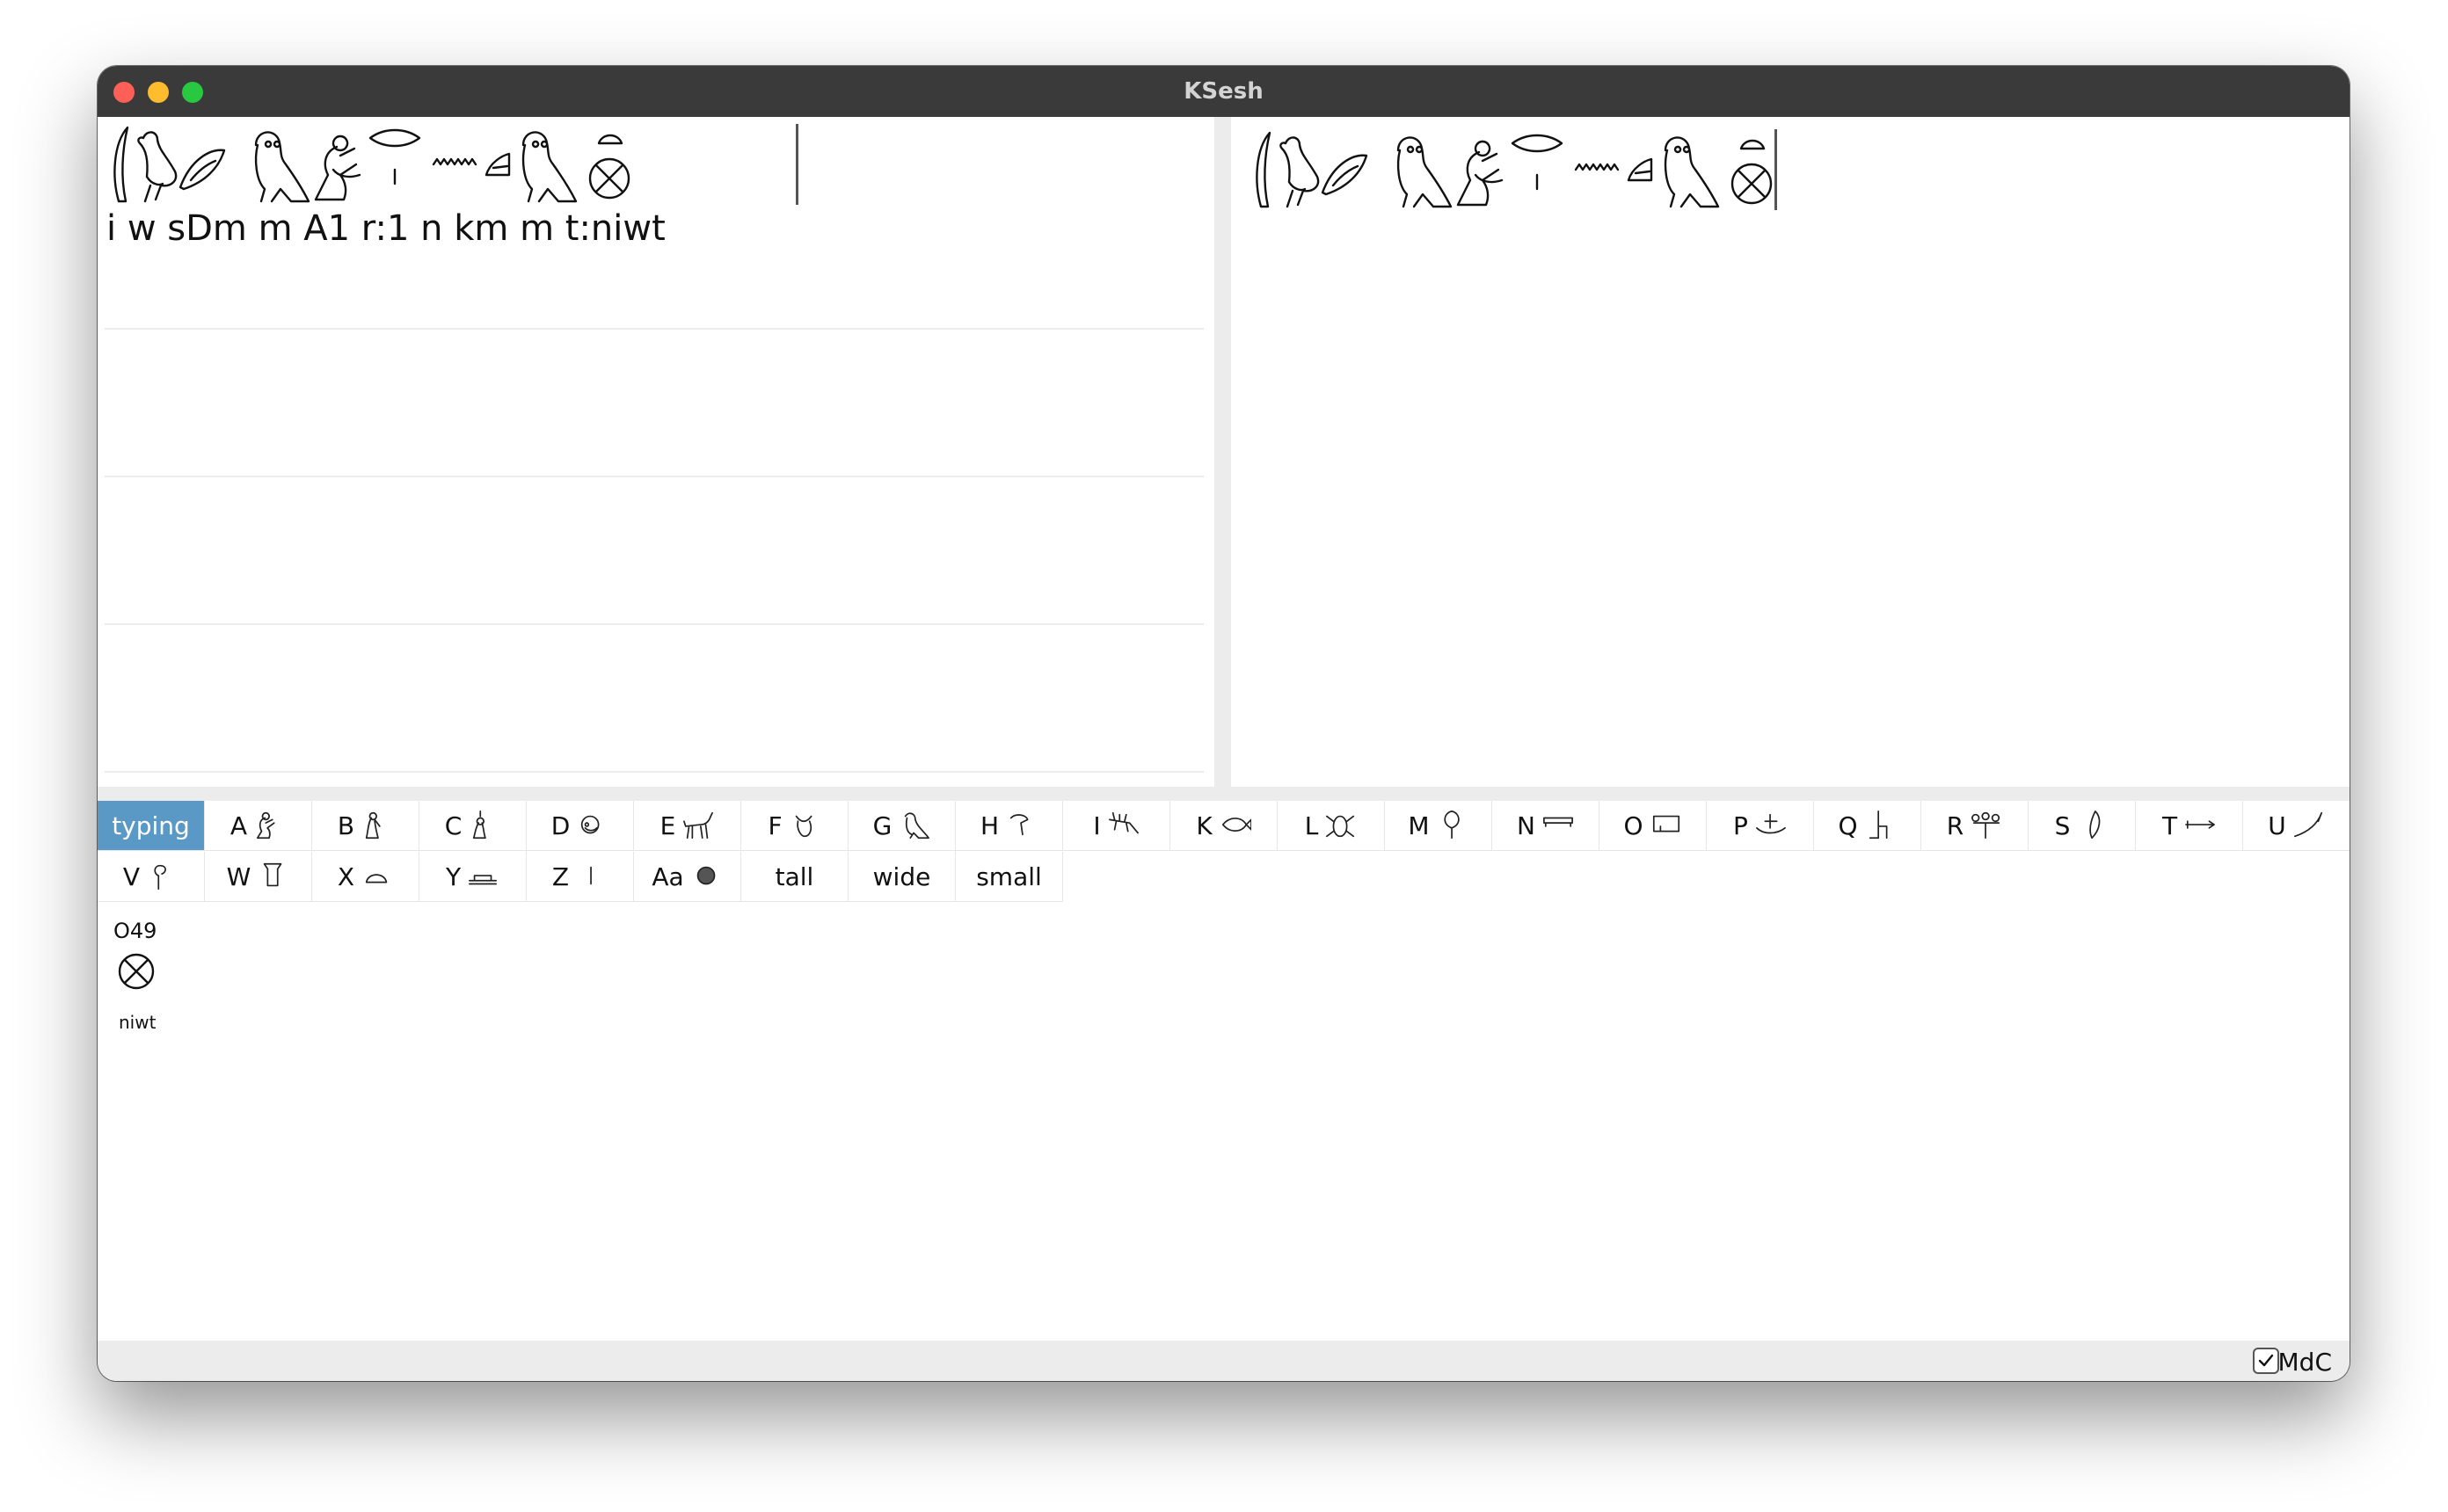 The image size is (2448, 1512). Describe the element at coordinates (258, 877) in the screenshot. I see `tab-w: W` at that location.